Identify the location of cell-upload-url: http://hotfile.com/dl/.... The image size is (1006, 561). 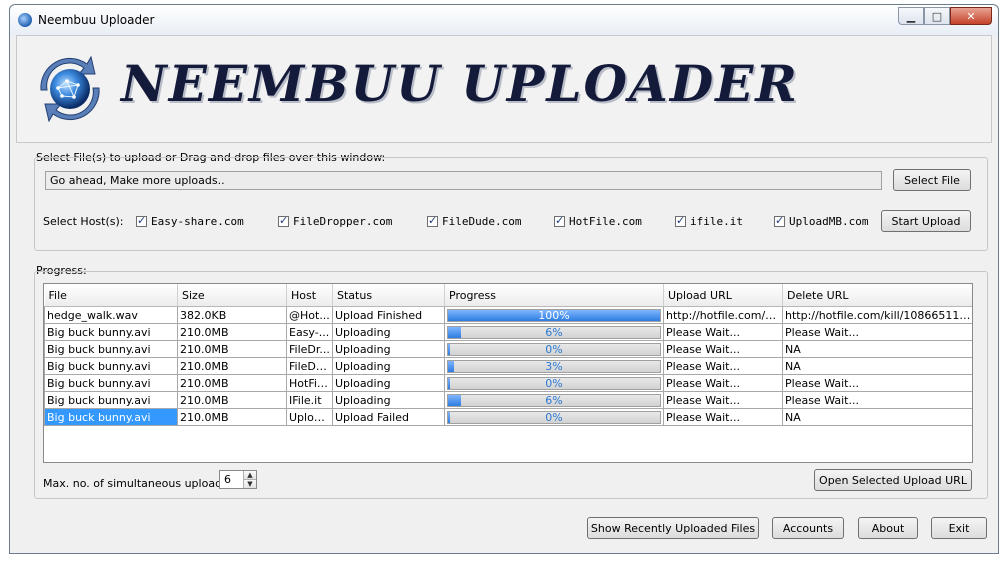
(723, 315).